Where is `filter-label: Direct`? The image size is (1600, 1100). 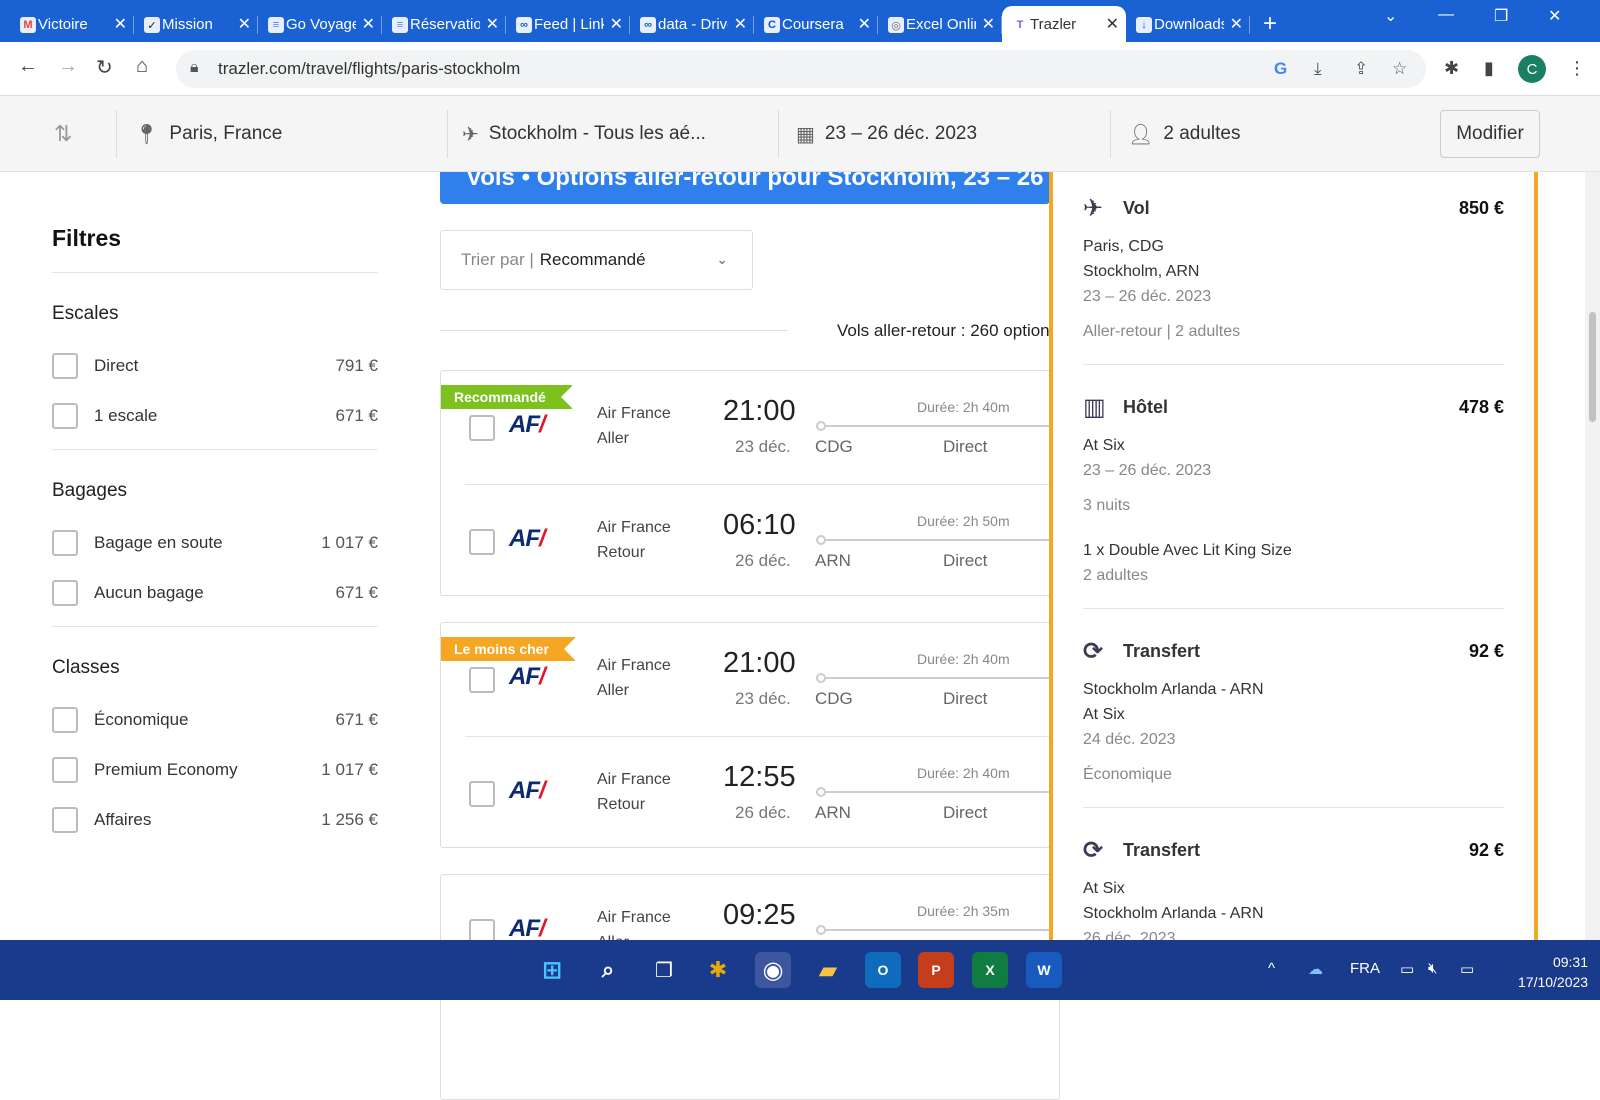
filter-label: Direct is located at coordinates (116, 365).